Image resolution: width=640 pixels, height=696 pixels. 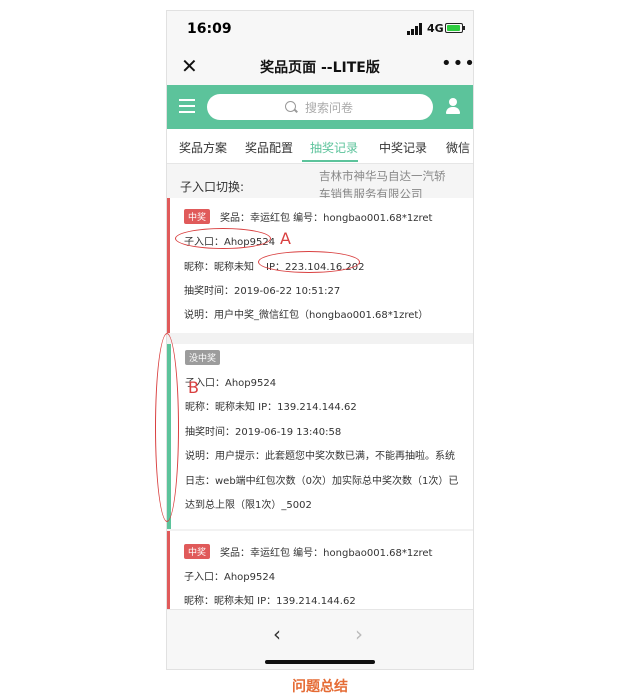 What do you see at coordinates (334, 147) in the screenshot?
I see `tab-draw-records: 抽奖记录` at bounding box center [334, 147].